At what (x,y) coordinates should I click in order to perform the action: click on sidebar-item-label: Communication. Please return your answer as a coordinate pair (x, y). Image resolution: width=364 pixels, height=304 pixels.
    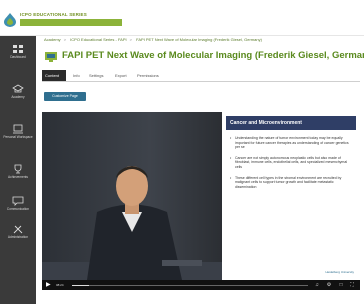
    Looking at the image, I should click on (18, 209).